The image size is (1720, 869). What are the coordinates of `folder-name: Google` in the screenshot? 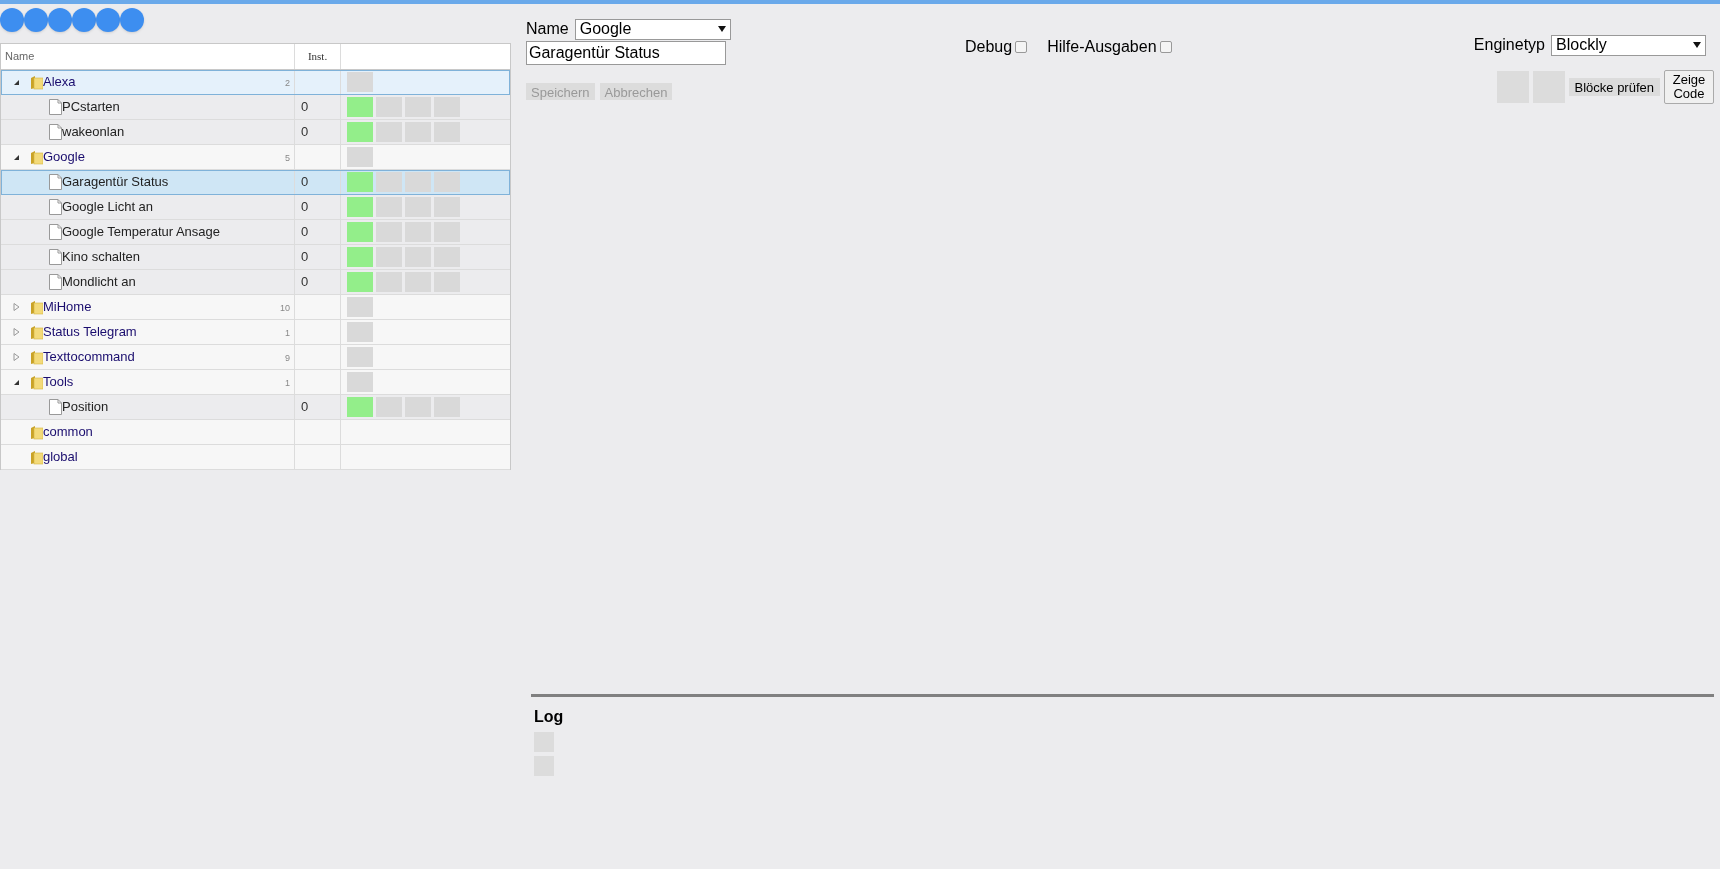 It's located at (64, 157).